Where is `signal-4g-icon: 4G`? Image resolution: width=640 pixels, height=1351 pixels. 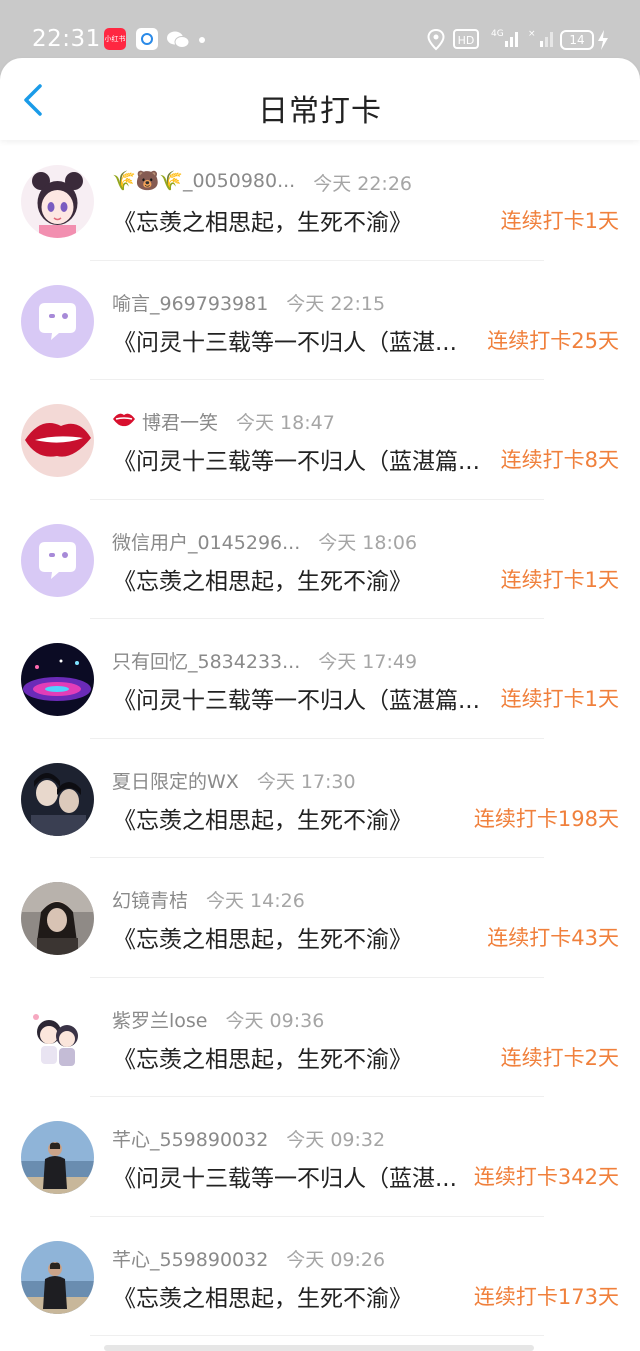
signal-4g-icon: 4G is located at coordinates (504, 38).